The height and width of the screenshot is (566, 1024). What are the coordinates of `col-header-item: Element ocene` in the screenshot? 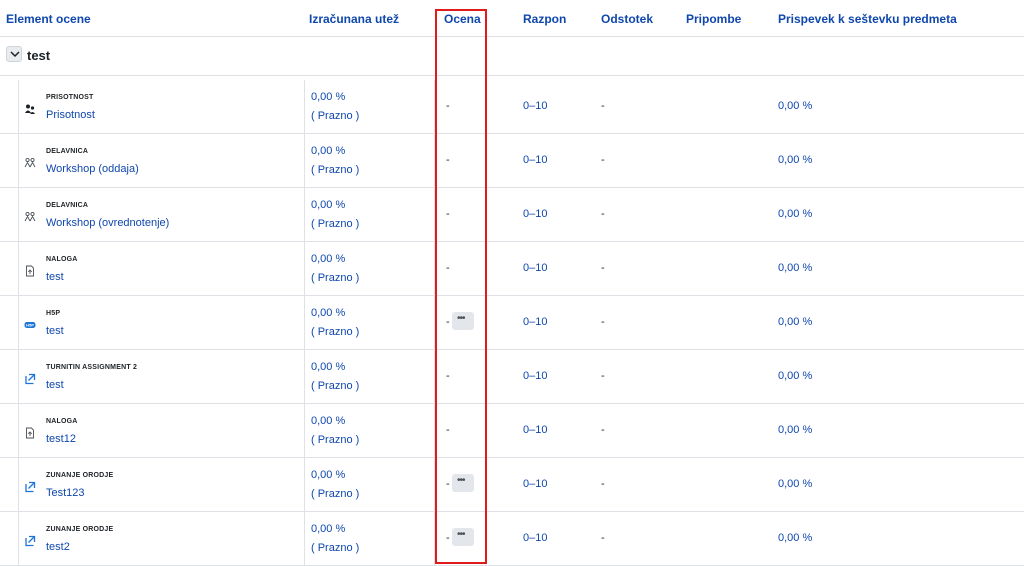 It's located at (48, 19).